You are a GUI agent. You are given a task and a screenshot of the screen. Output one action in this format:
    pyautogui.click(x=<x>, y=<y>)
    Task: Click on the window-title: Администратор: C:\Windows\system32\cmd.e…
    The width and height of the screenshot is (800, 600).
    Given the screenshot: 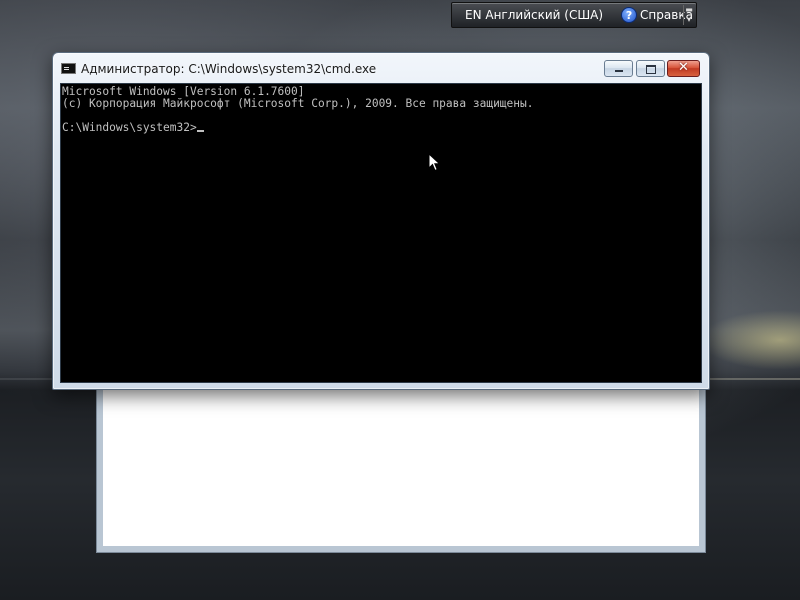 What is the action you would take?
    pyautogui.click(x=229, y=69)
    